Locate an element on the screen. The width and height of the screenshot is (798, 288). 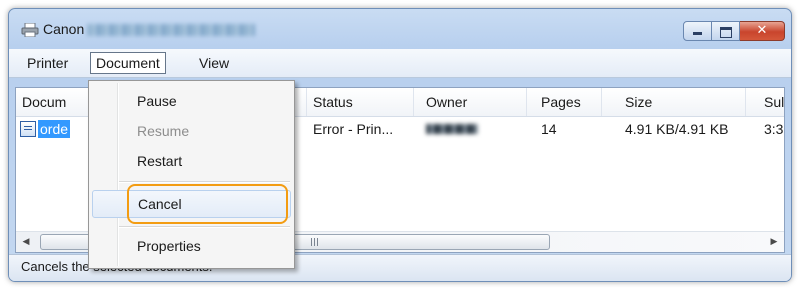
obscured-printer-name is located at coordinates (171, 30).